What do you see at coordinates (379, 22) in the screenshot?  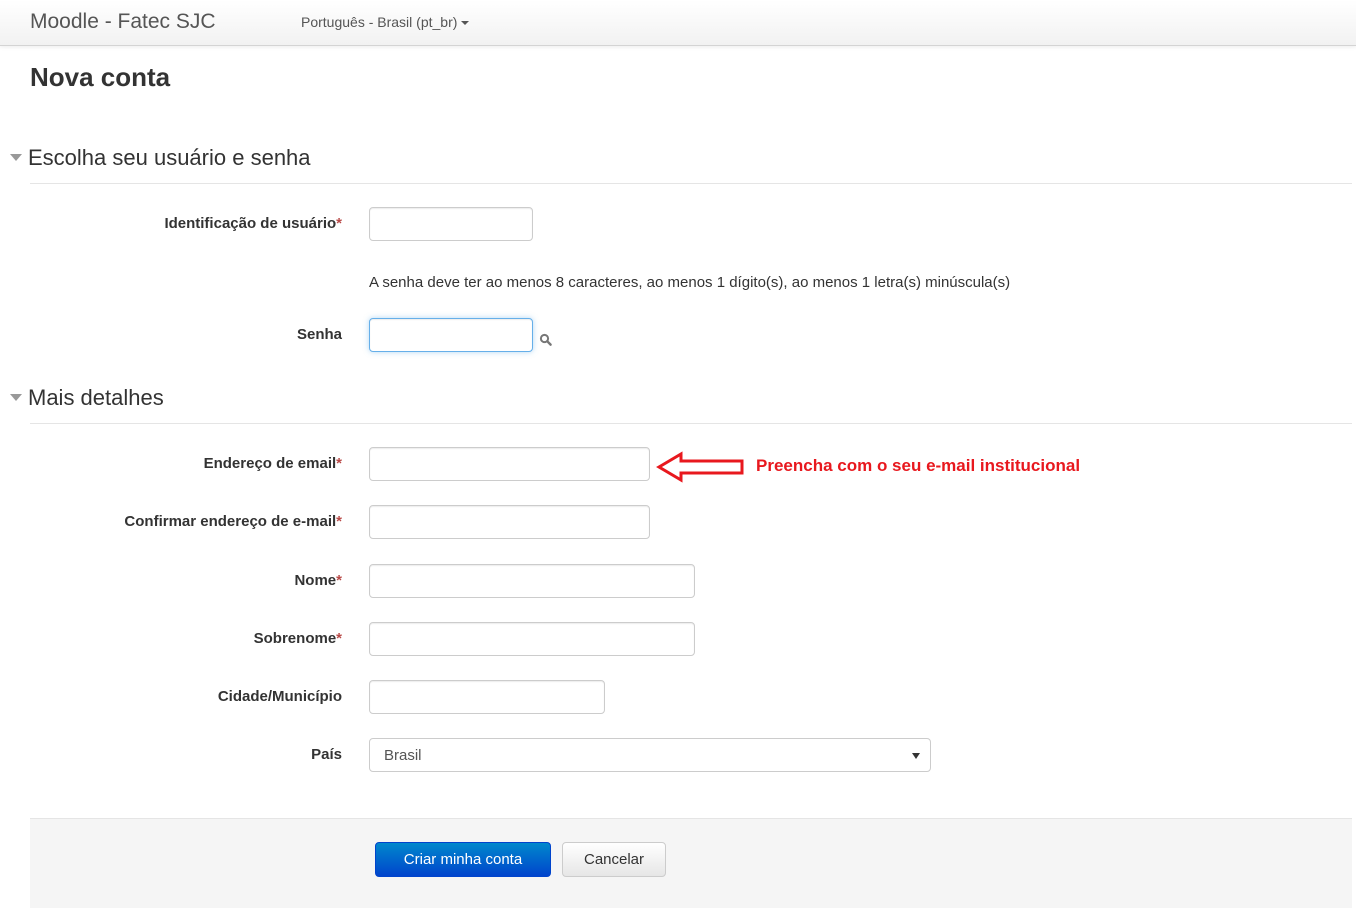 I see `language-label: Português - Brasil (pt_br)` at bounding box center [379, 22].